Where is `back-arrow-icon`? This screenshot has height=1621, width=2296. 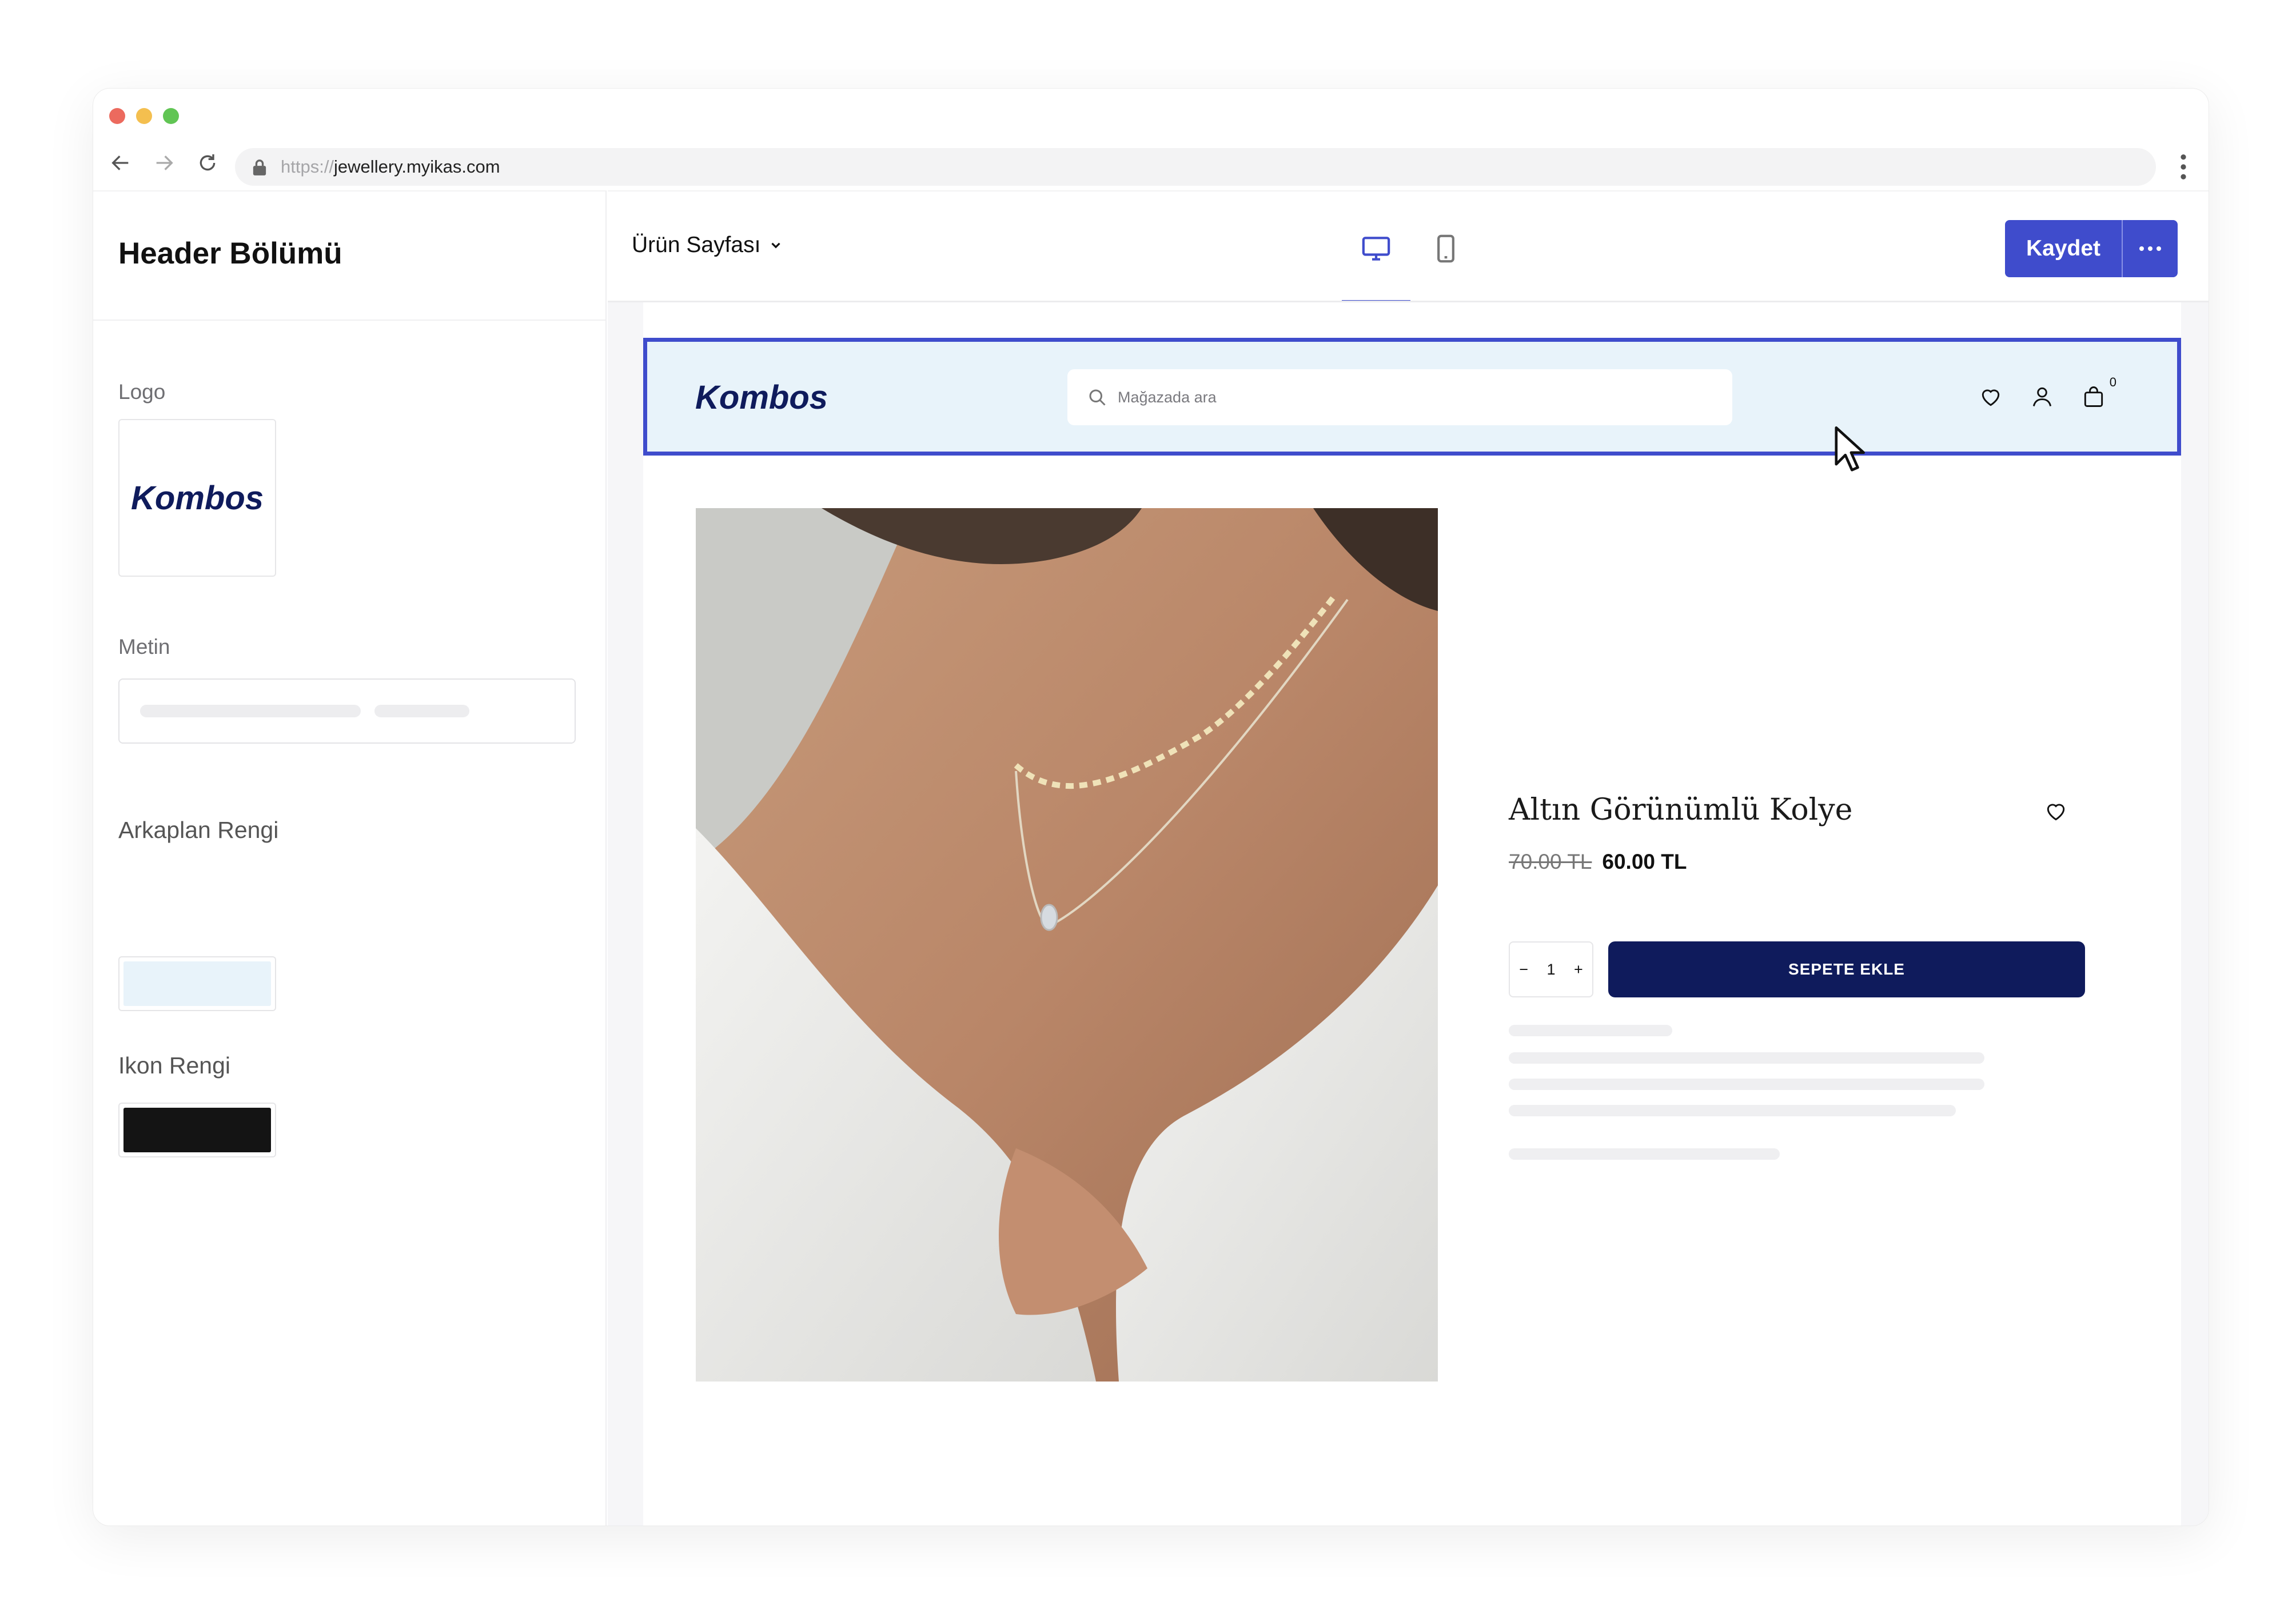 back-arrow-icon is located at coordinates (121, 163).